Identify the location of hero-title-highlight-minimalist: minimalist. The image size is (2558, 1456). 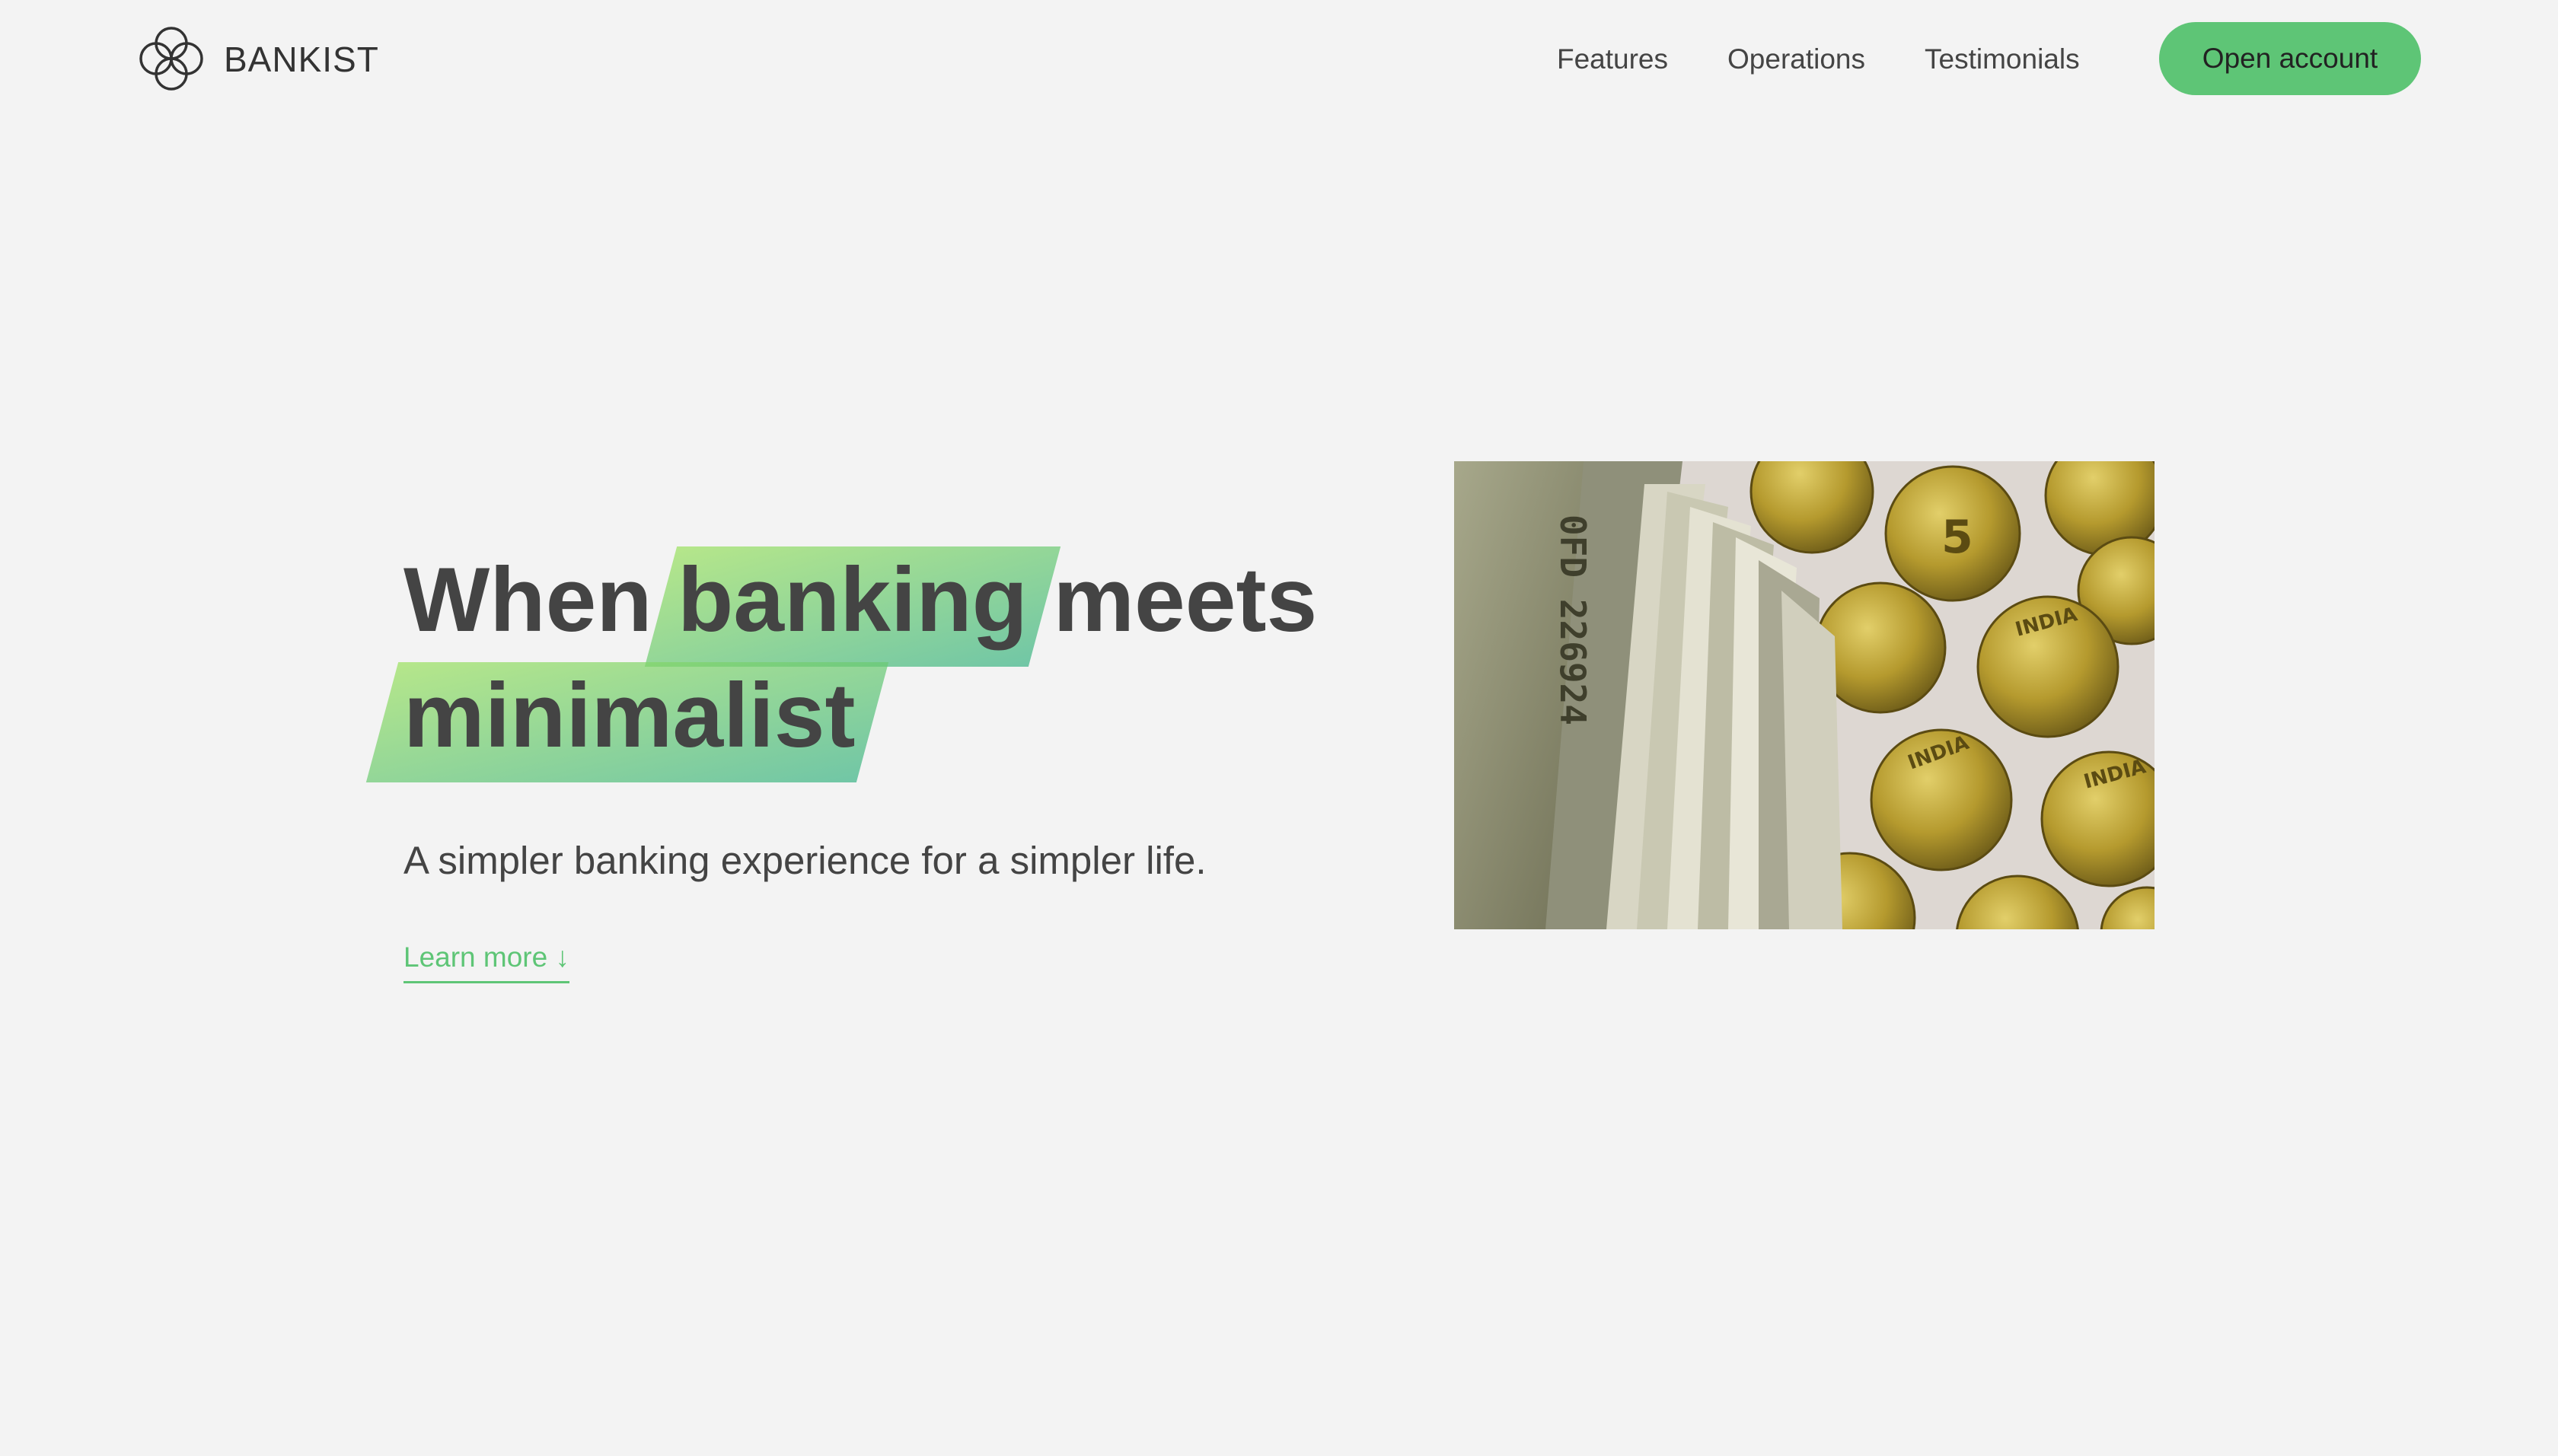
(629, 715).